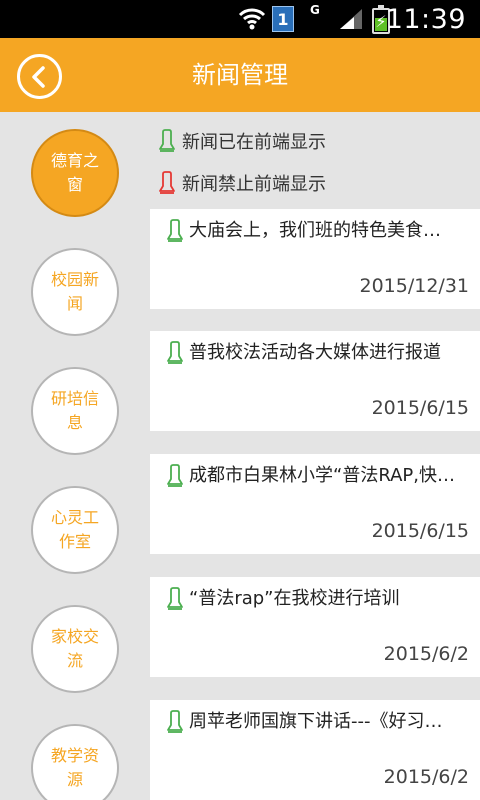  I want to click on legend-shown-label: 新闻已在前端显示, so click(254, 142).